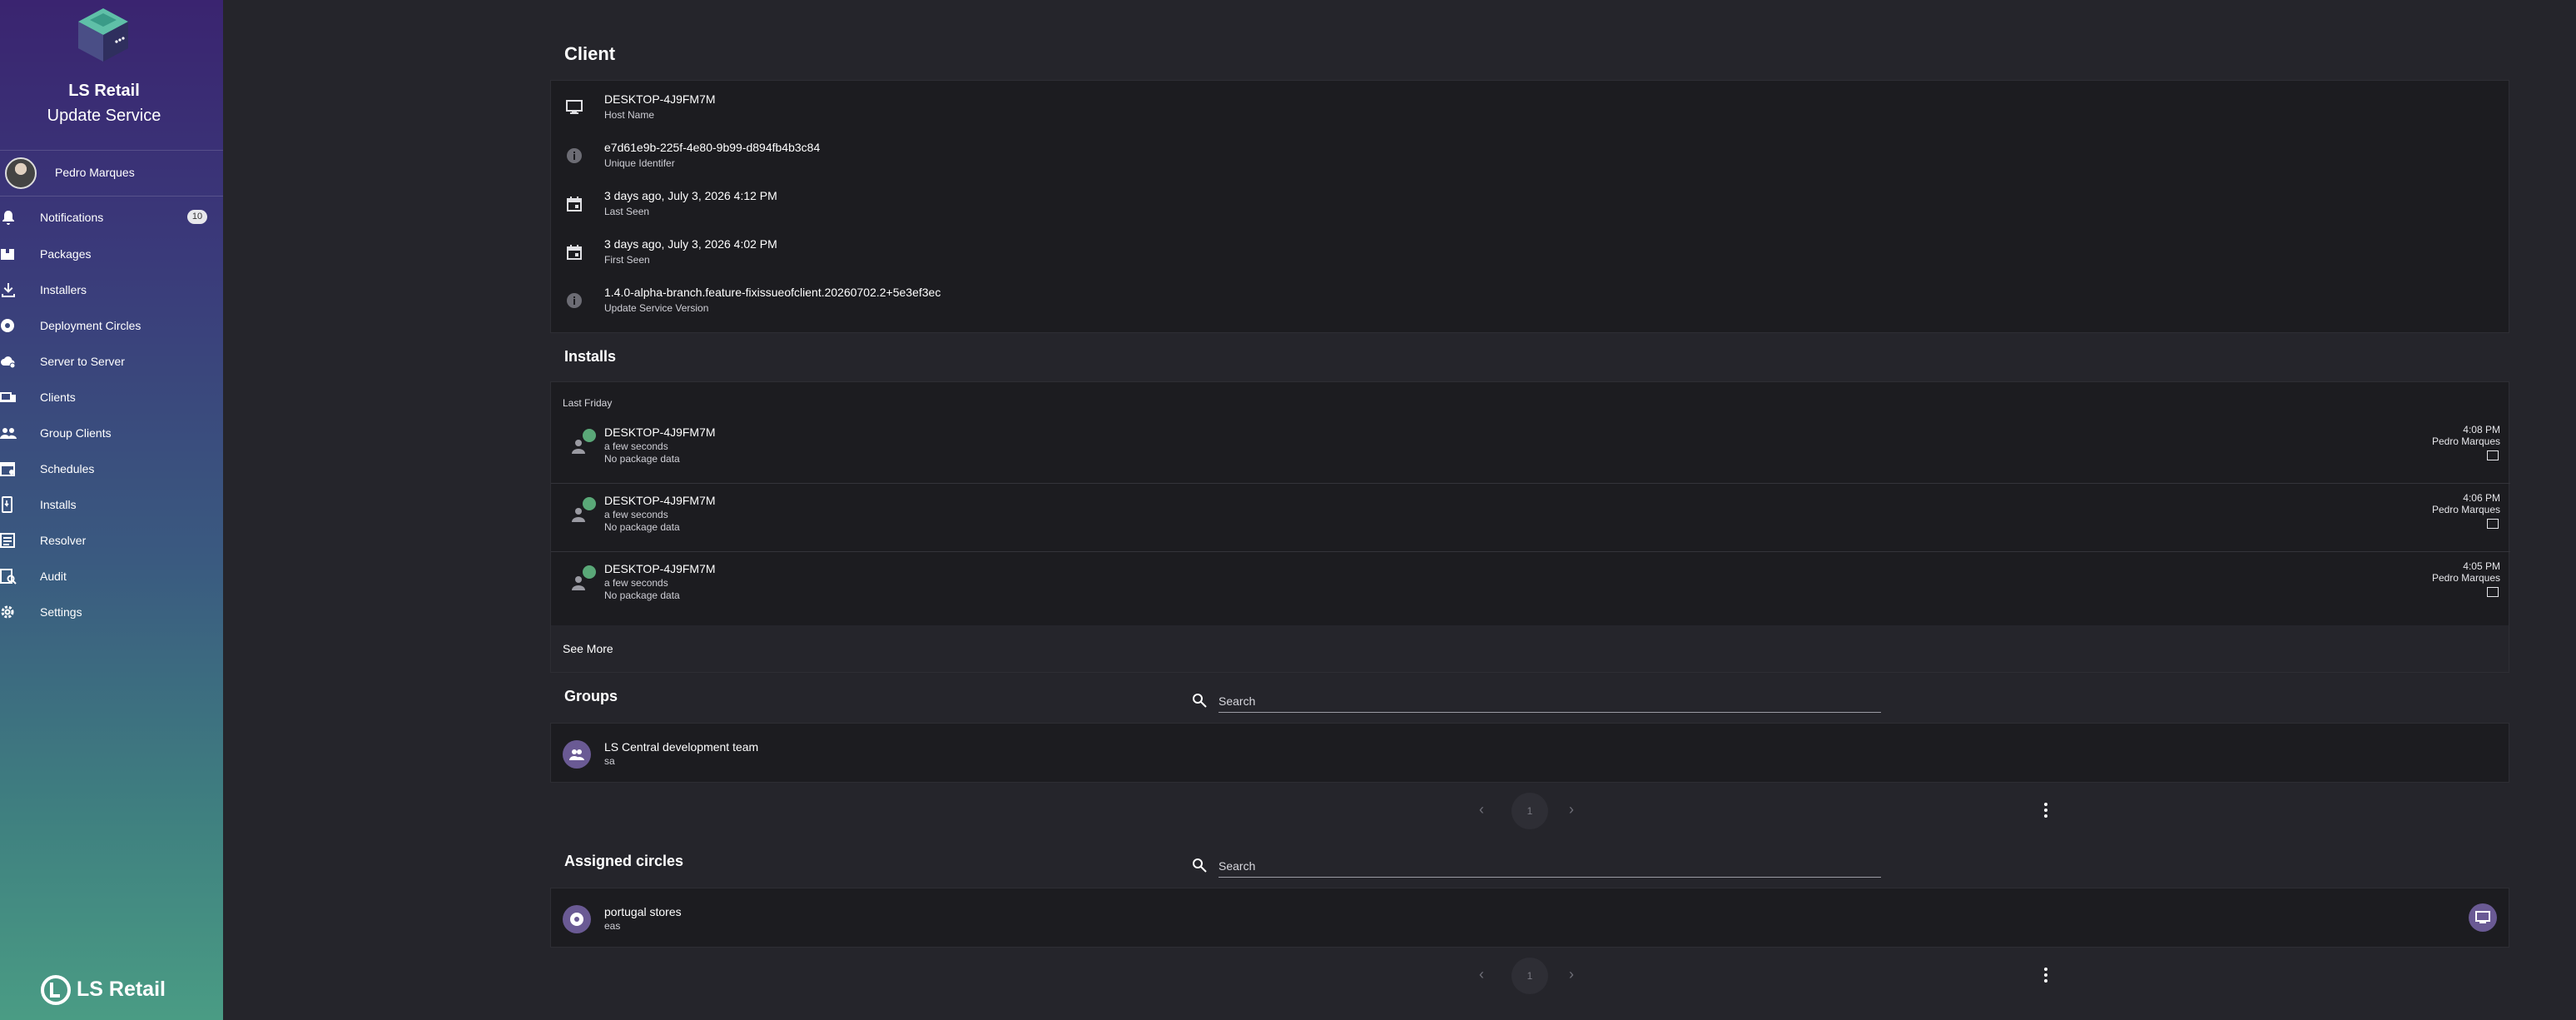 Image resolution: width=2576 pixels, height=1020 pixels. I want to click on install-time: 4:05 PM, so click(2481, 566).